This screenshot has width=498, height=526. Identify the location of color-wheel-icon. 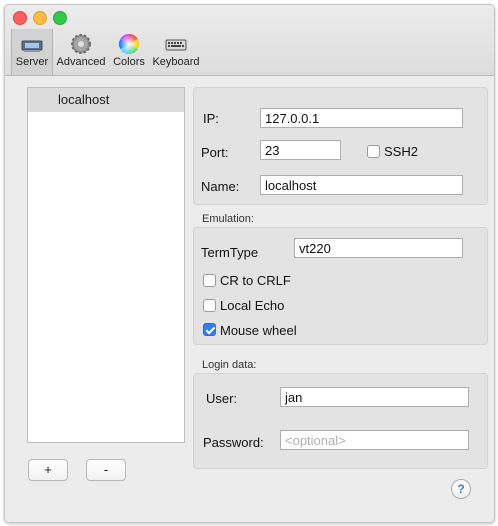
(129, 44).